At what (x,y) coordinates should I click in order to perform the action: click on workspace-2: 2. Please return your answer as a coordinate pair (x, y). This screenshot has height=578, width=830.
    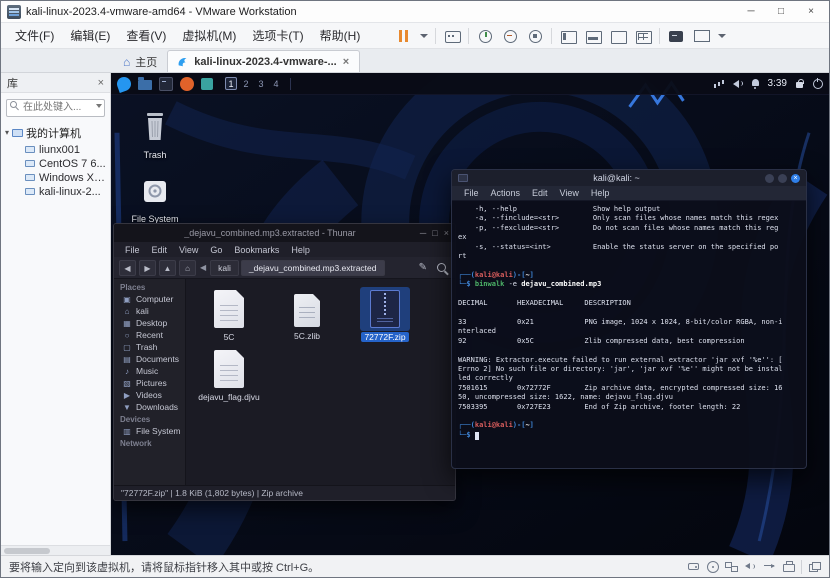
    Looking at the image, I should click on (246, 83).